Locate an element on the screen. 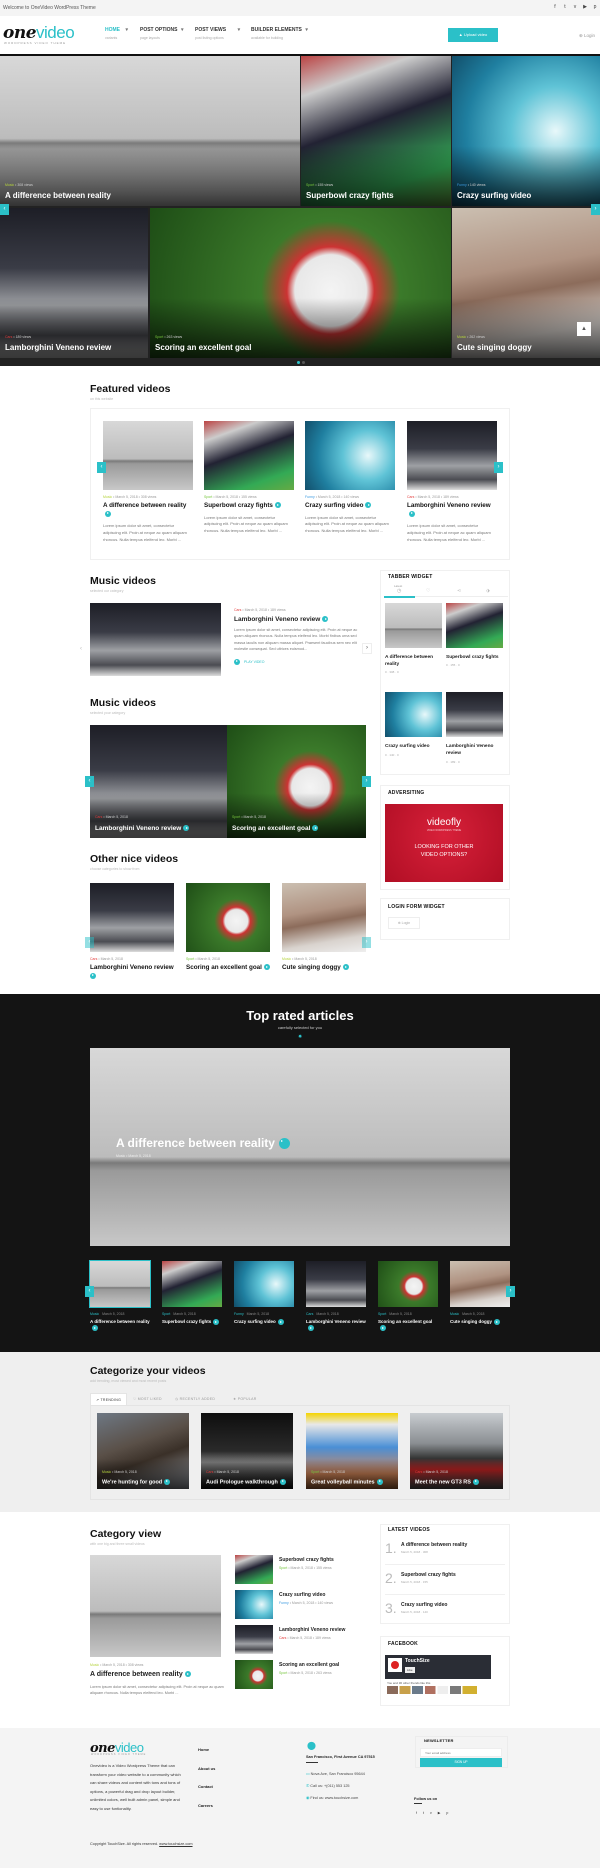  tile-title: Audi Prologue walkthrough is located at coordinates (242, 1482).